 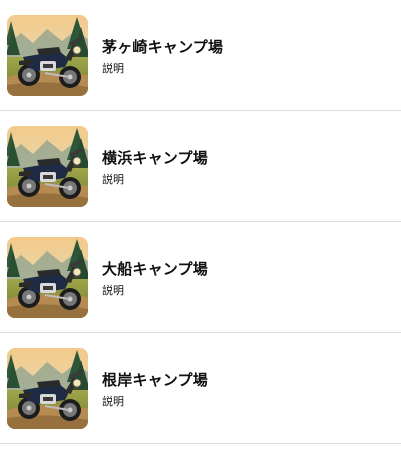 What do you see at coordinates (155, 380) in the screenshot?
I see `campsite-name: 根岸キャンプ場` at bounding box center [155, 380].